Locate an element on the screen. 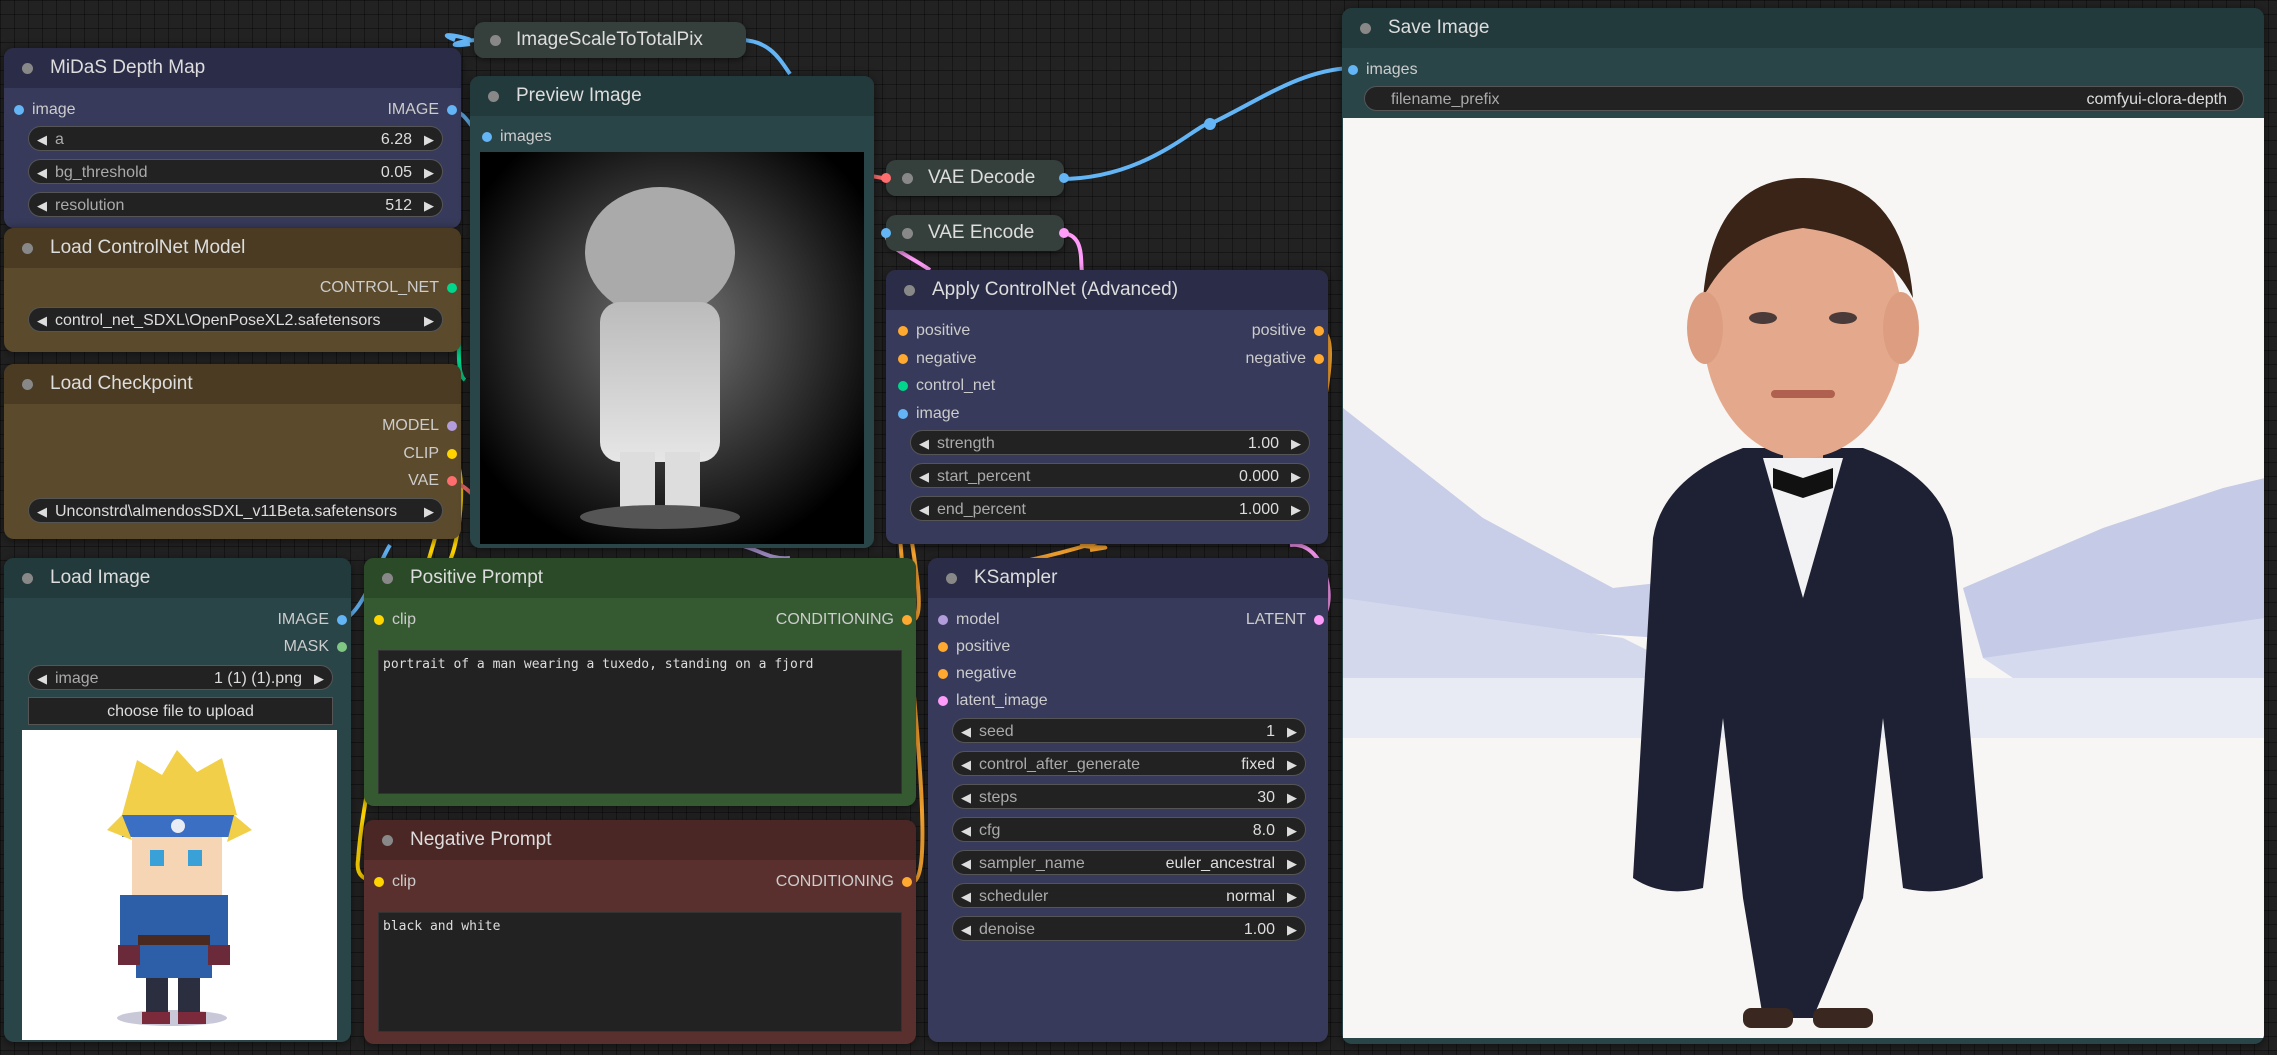 The image size is (2277, 1055). output-vae-slot: VAE is located at coordinates (432, 481).